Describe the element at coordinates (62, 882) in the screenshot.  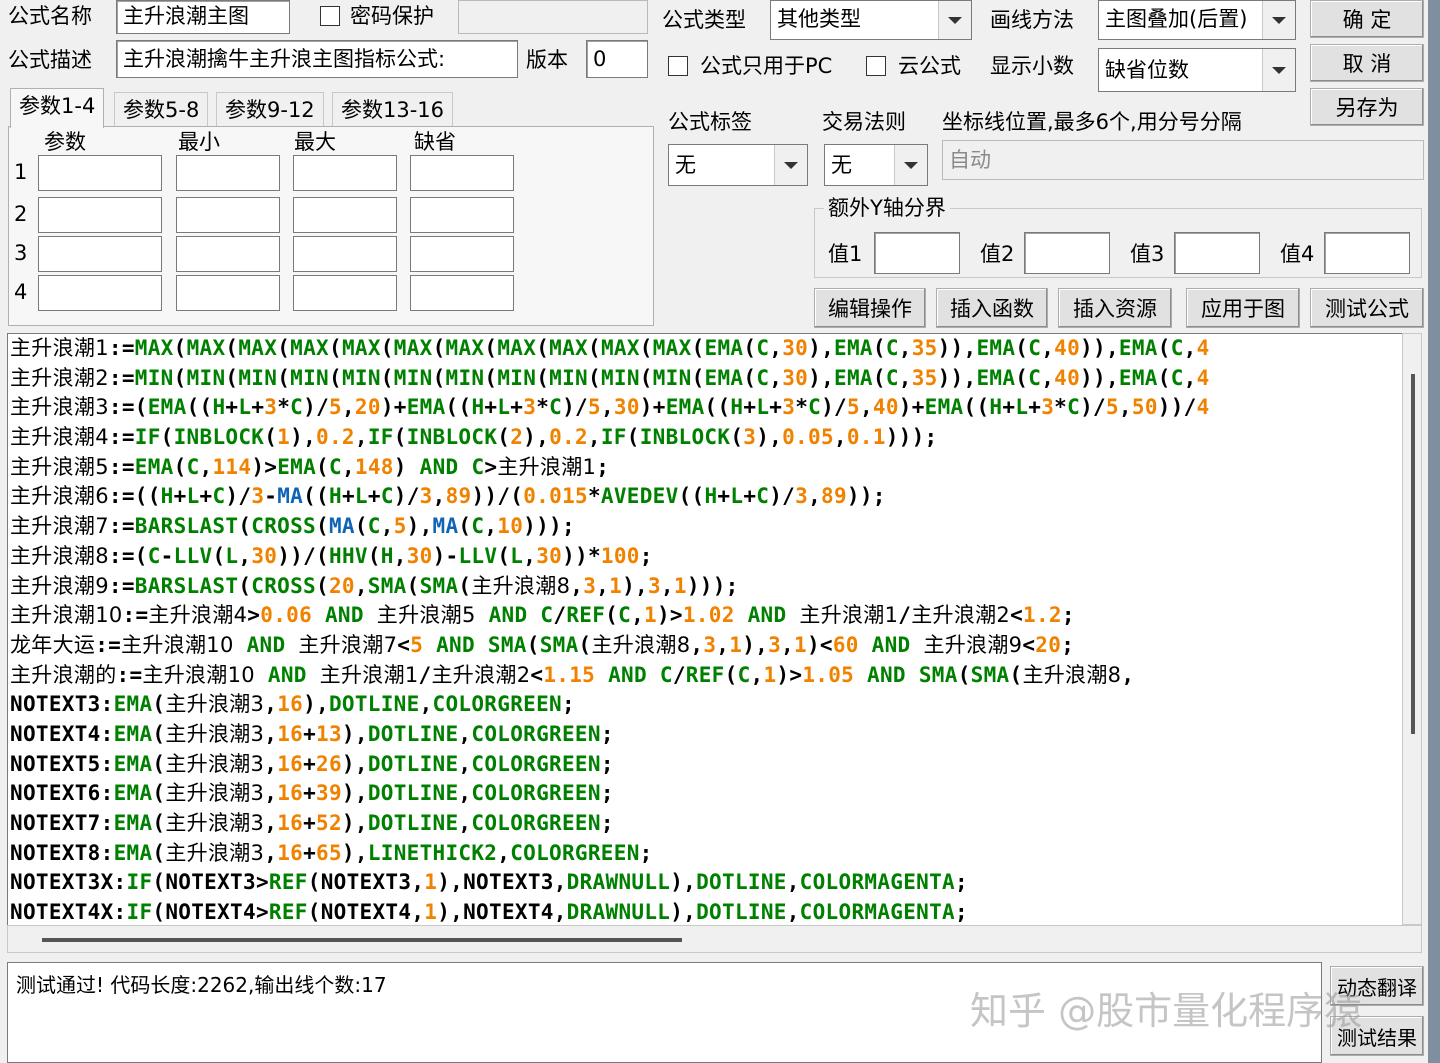
I see `code-token: NOTEXT3X` at that location.